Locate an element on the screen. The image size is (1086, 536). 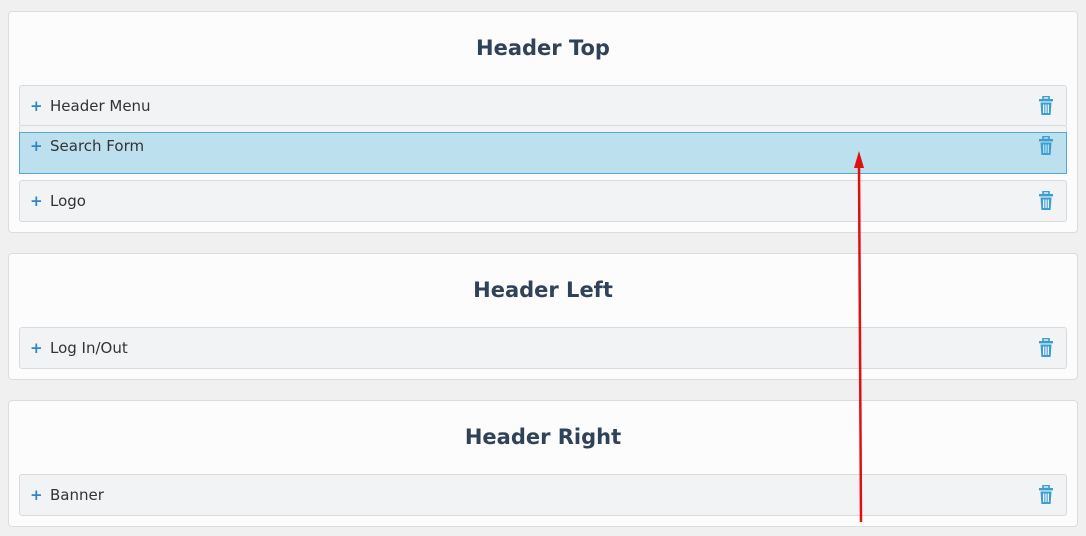
block-item-log-in-out: + Log In/Out is located at coordinates (543, 348).